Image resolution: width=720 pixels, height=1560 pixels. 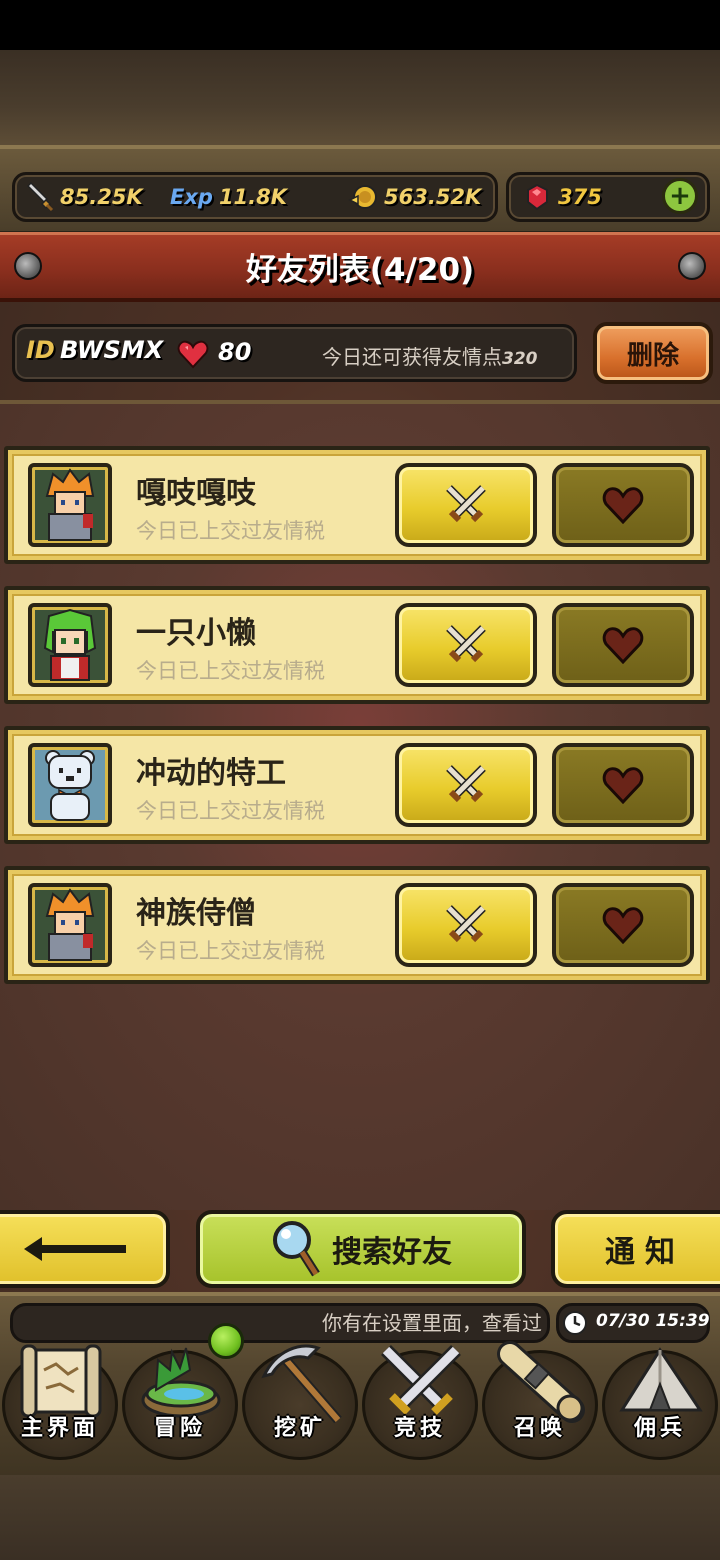 I want to click on attack-value: 85.25K, so click(x=101, y=197).